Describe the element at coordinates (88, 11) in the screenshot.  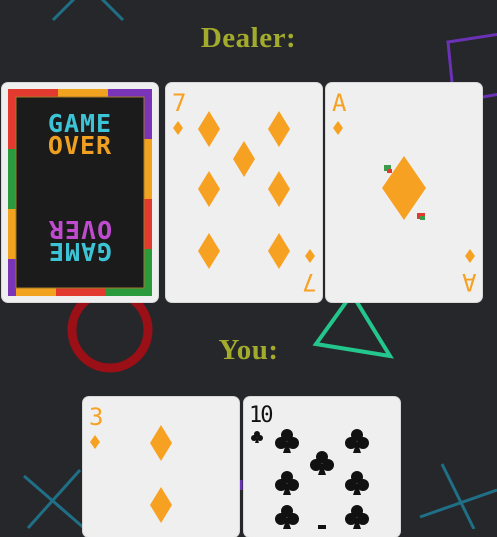
I see `decor-x-top` at that location.